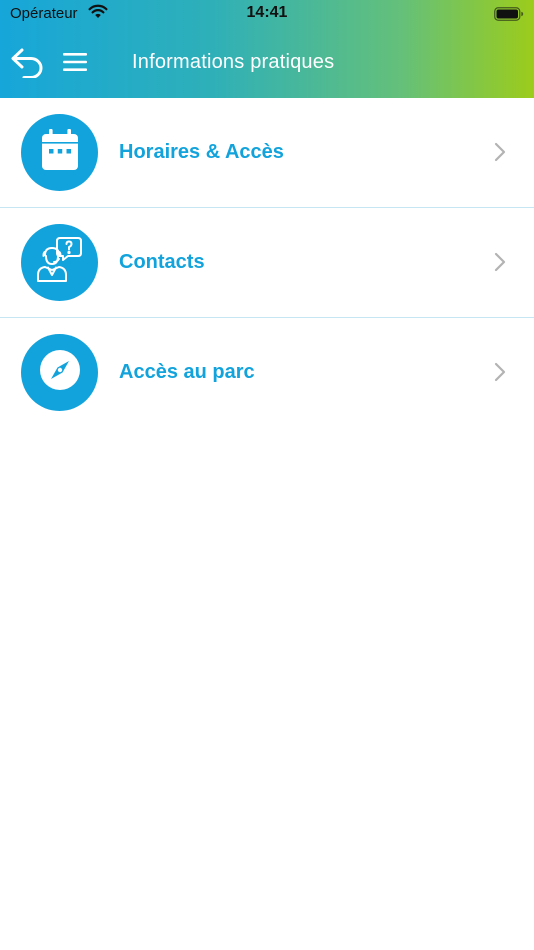  Describe the element at coordinates (233, 62) in the screenshot. I see `page-title: Informations pratiques` at that location.